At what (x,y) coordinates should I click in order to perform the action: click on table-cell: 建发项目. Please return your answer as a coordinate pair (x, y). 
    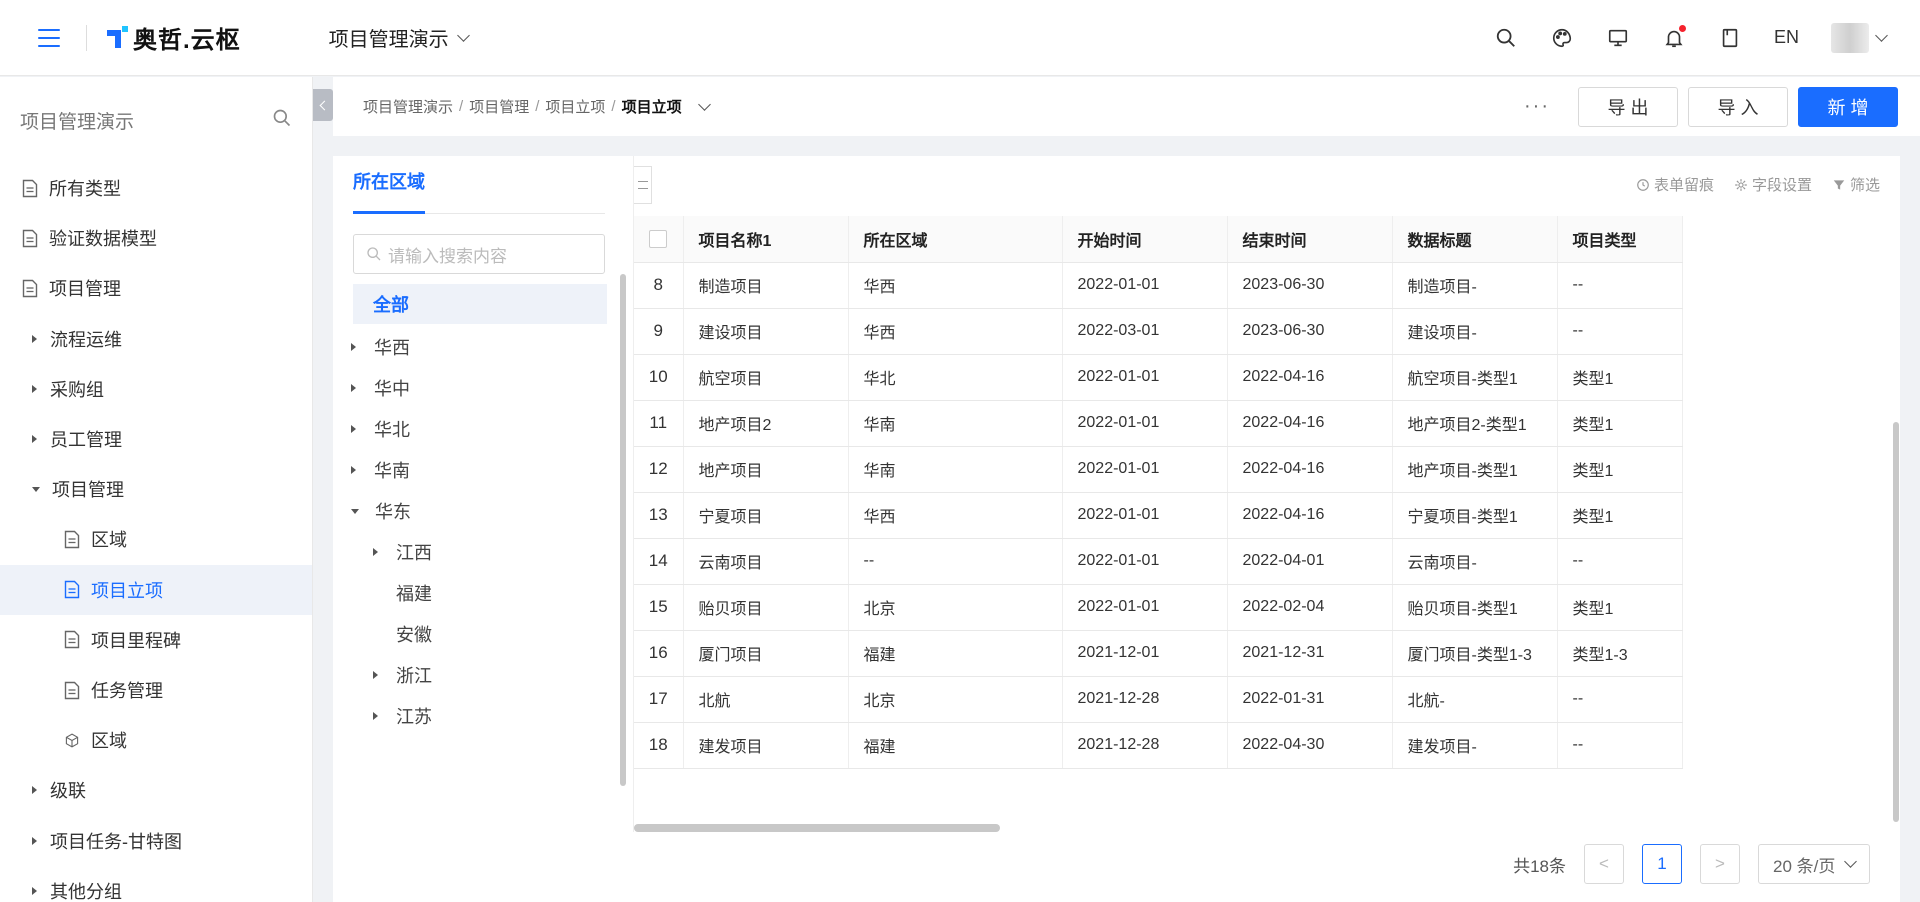
    Looking at the image, I should click on (766, 745).